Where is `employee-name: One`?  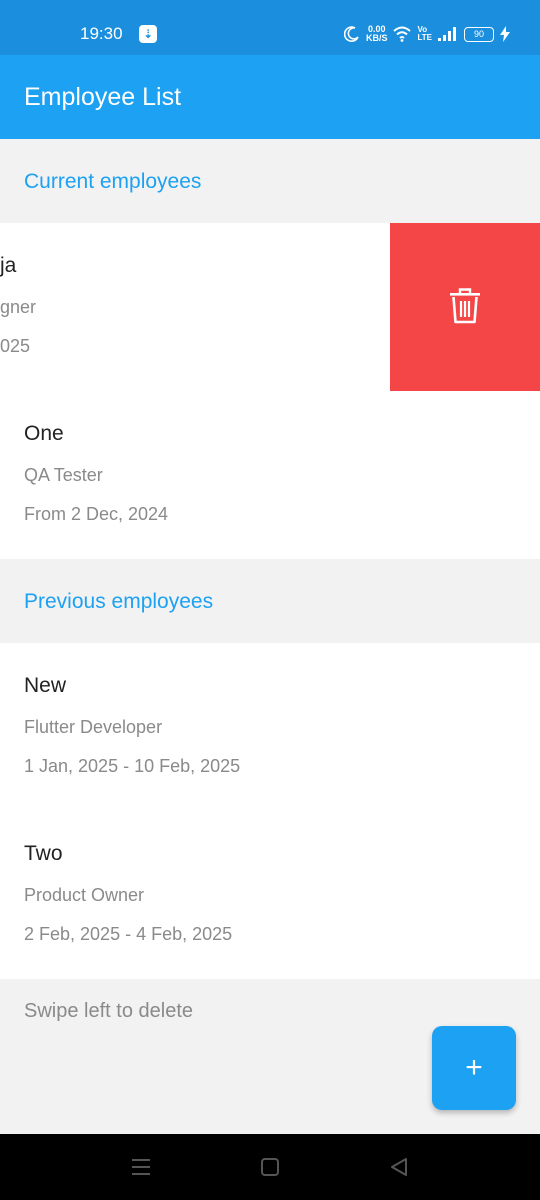
employee-name: One is located at coordinates (44, 433).